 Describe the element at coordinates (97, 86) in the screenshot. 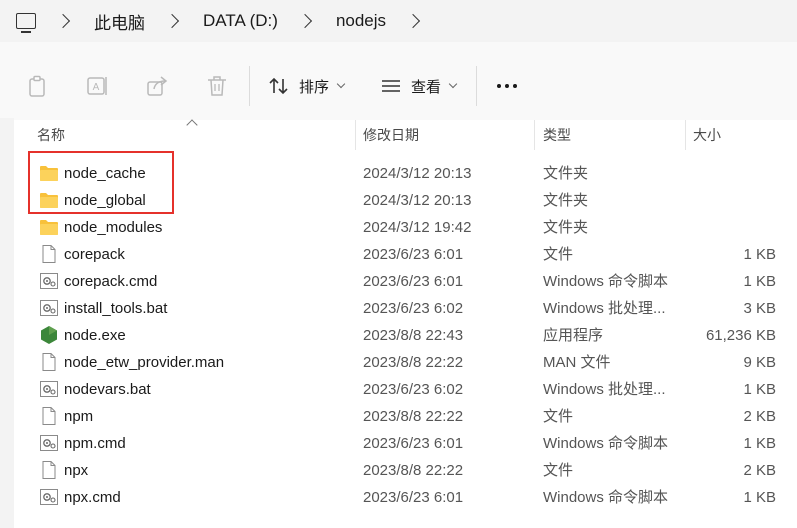

I see `rename-icon: A` at that location.